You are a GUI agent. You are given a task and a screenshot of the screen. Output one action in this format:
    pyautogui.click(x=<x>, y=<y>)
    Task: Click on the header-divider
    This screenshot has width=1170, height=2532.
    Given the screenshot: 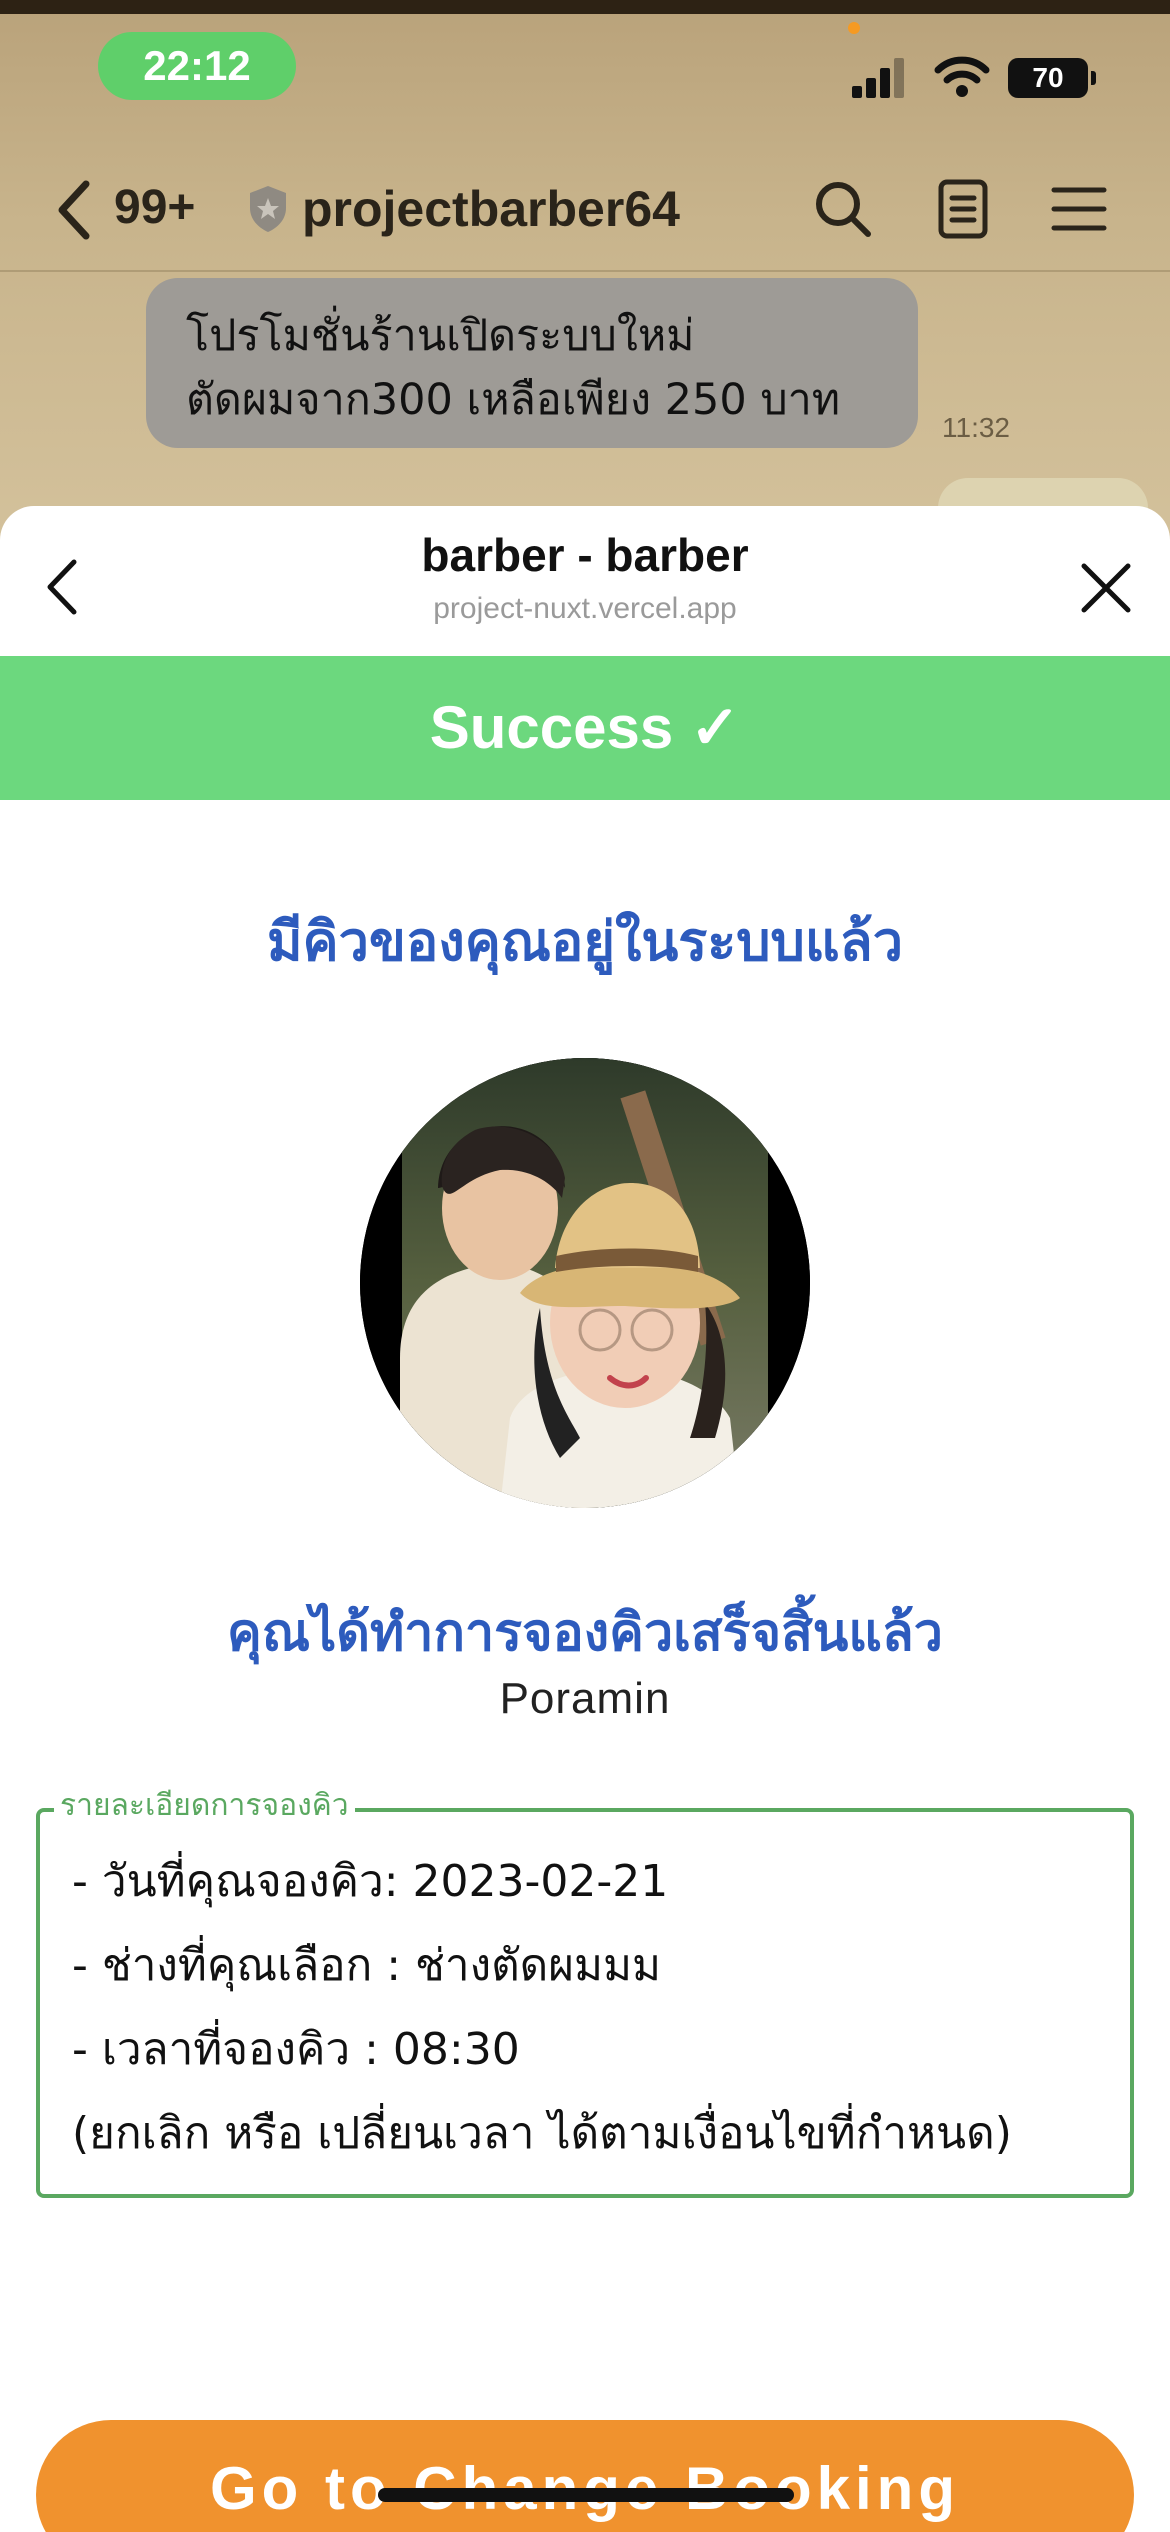 What is the action you would take?
    pyautogui.click(x=585, y=271)
    